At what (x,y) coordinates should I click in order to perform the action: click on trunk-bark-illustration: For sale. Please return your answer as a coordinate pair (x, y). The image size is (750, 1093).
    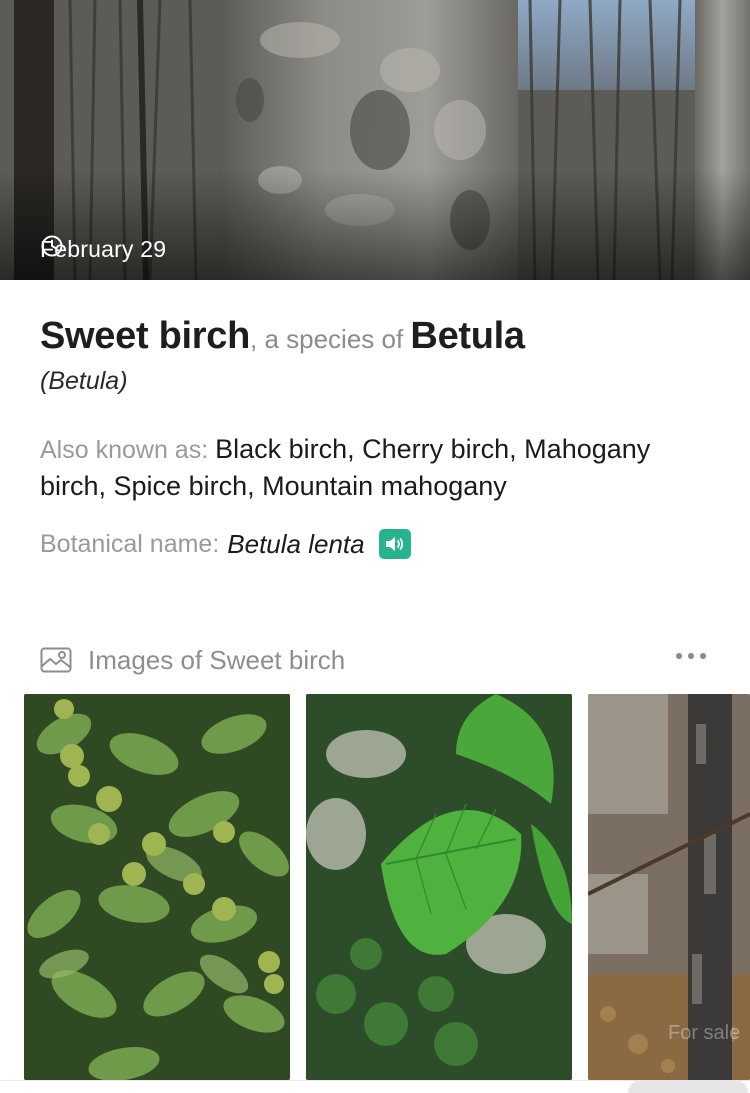
    Looking at the image, I should click on (669, 887).